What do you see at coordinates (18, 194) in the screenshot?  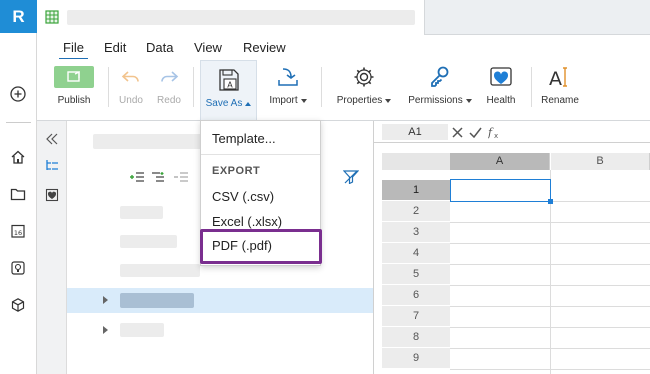 I see `folder-icon` at bounding box center [18, 194].